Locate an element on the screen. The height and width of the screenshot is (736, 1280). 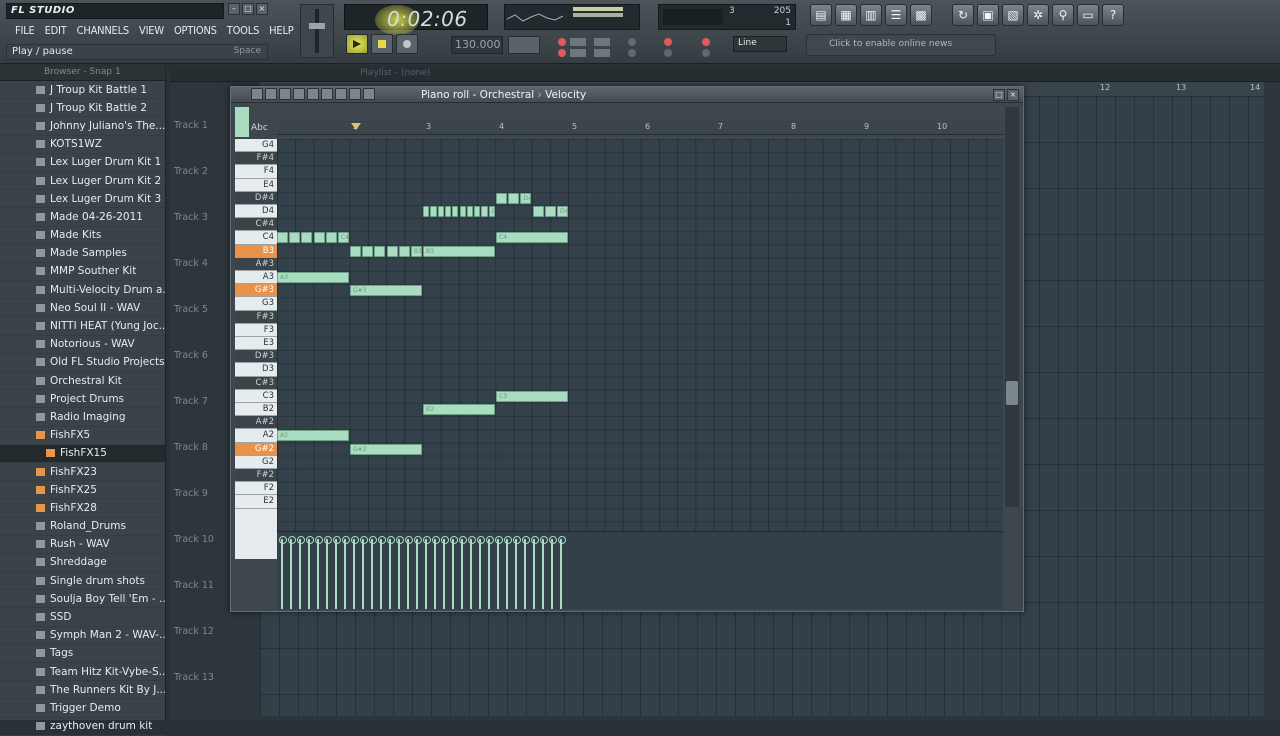
note: B3 is located at coordinates (416, 251).